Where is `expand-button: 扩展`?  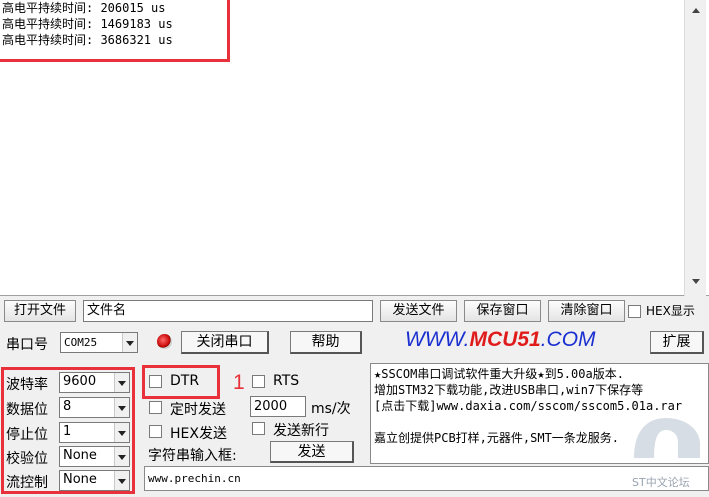 expand-button: 扩展 is located at coordinates (677, 342).